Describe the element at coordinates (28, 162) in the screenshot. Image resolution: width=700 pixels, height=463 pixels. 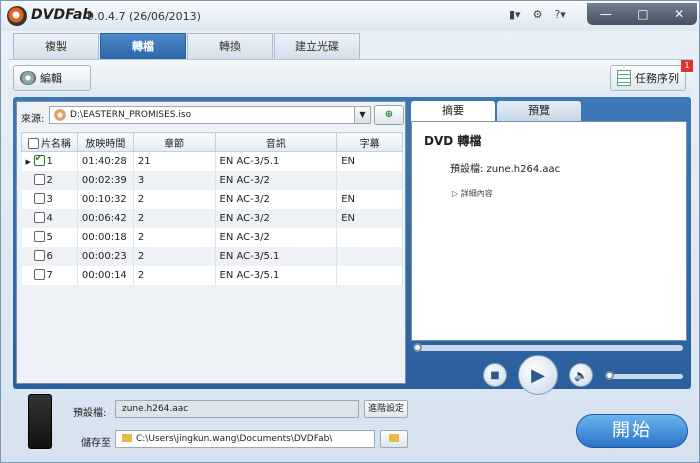
I see `current-row-arrow-icon: ▶` at that location.